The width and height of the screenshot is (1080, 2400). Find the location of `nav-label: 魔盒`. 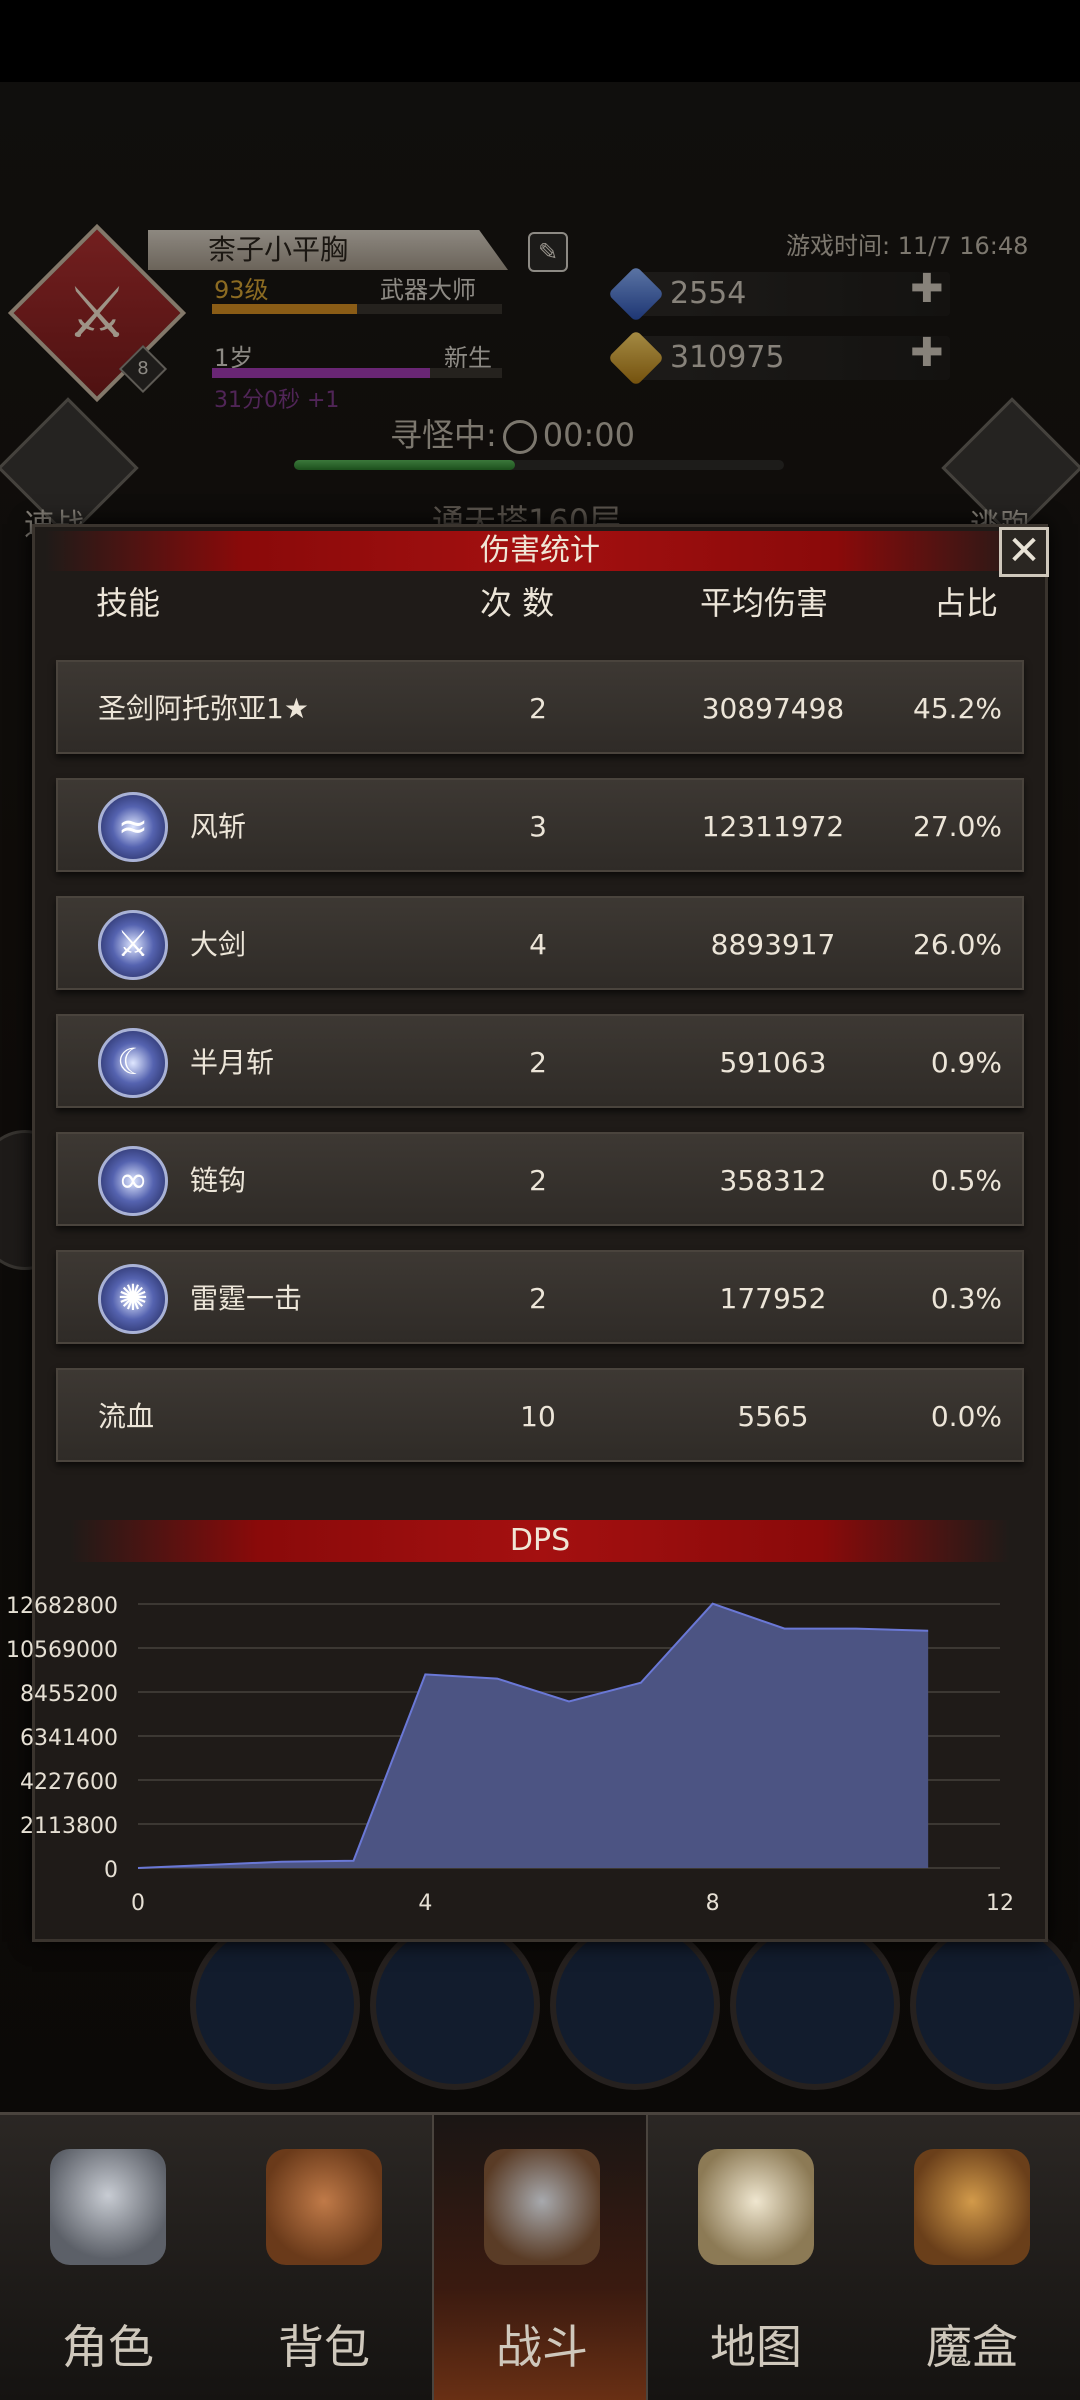

nav-label: 魔盒 is located at coordinates (972, 2347).